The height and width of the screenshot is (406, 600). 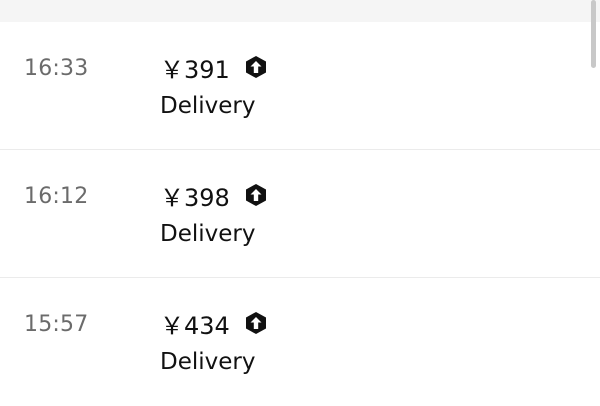 What do you see at coordinates (195, 197) in the screenshot?
I see `trip-amount: ￥398` at bounding box center [195, 197].